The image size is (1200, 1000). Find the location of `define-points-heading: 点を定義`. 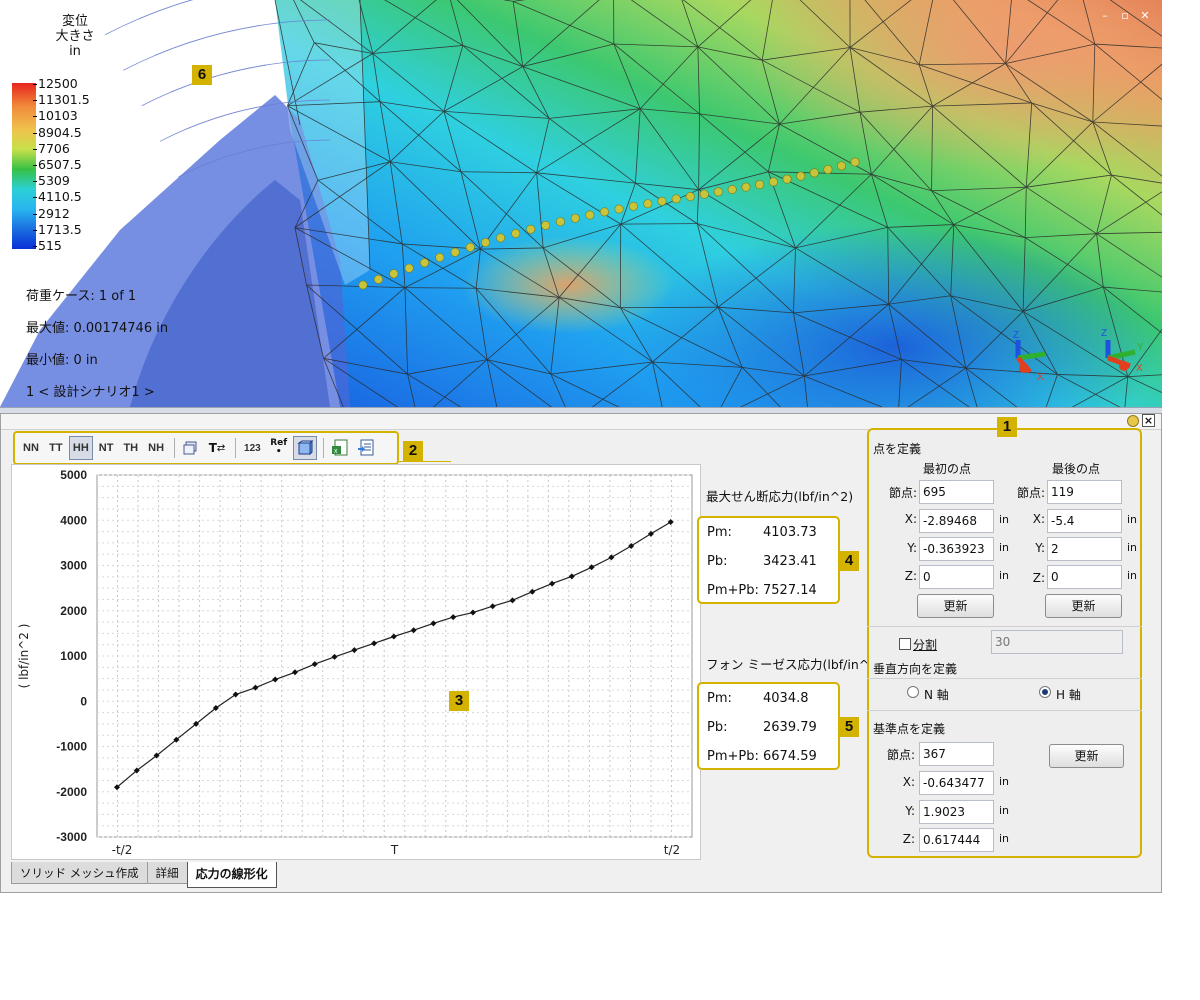

define-points-heading: 点を定義 is located at coordinates (897, 449).